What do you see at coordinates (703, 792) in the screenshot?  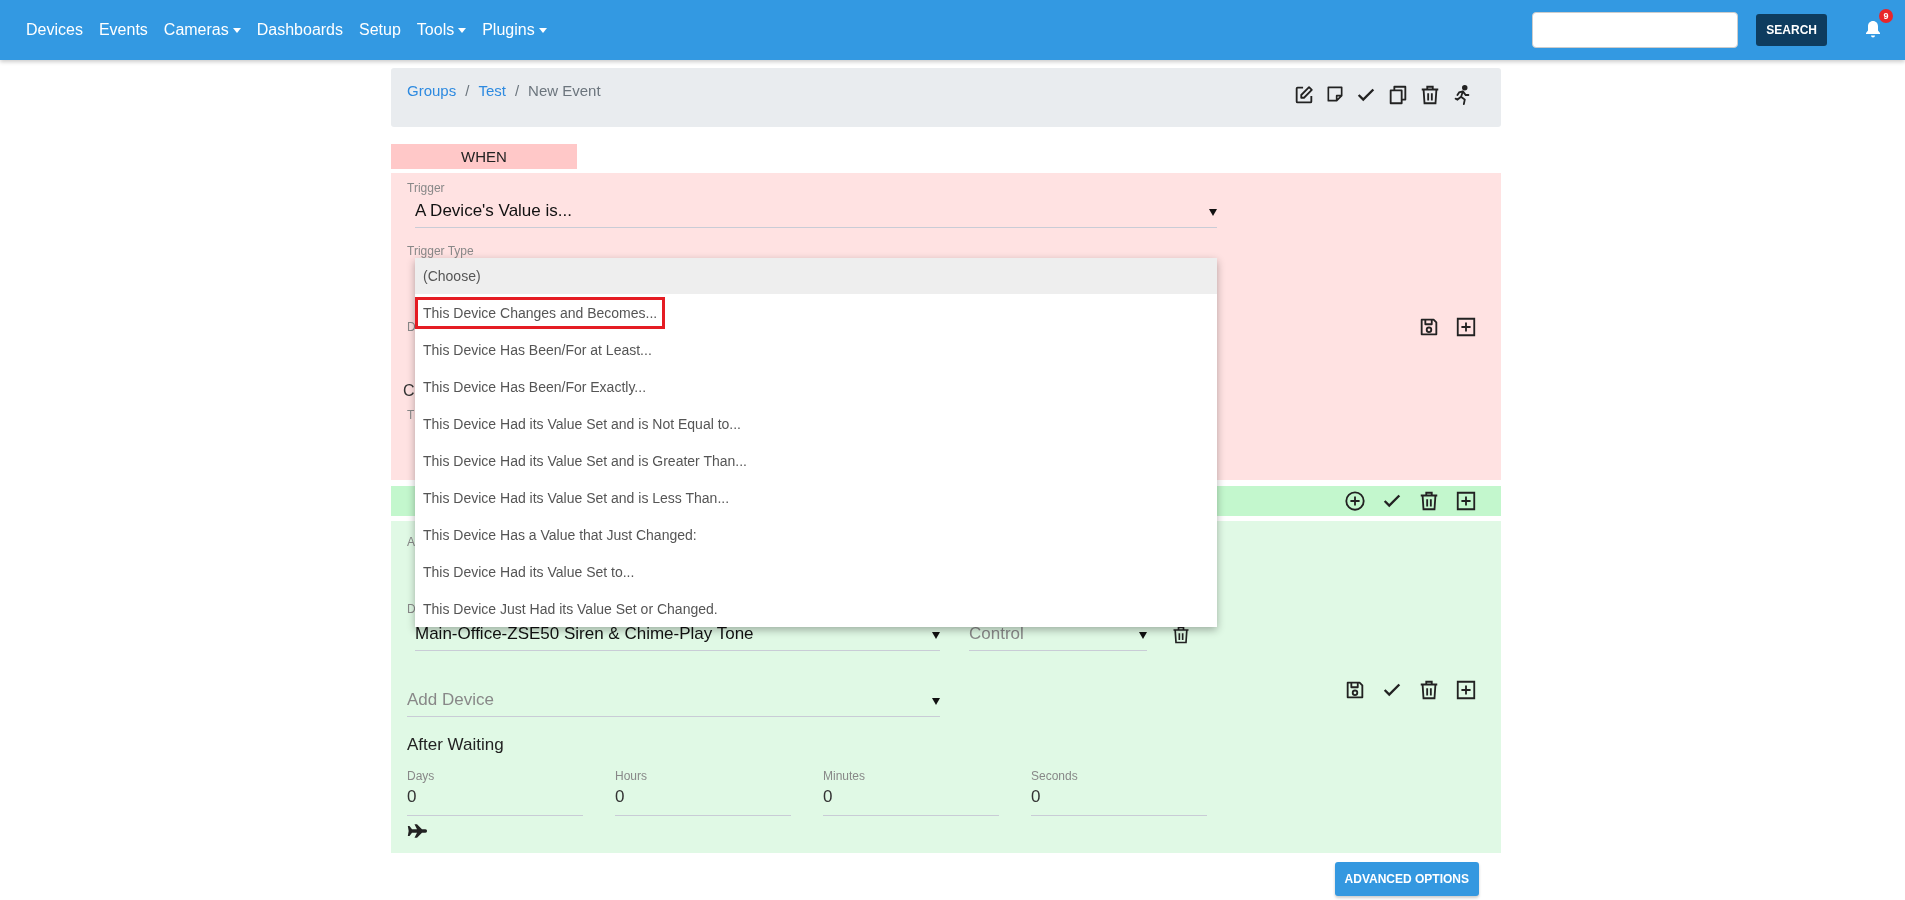 I see `time-field: Hours 0` at bounding box center [703, 792].